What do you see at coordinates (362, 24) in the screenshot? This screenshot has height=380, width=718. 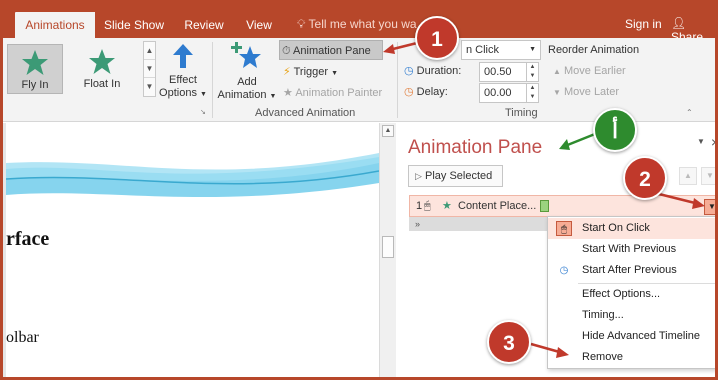 I see `tell-me-text: Tell me what you wa` at bounding box center [362, 24].